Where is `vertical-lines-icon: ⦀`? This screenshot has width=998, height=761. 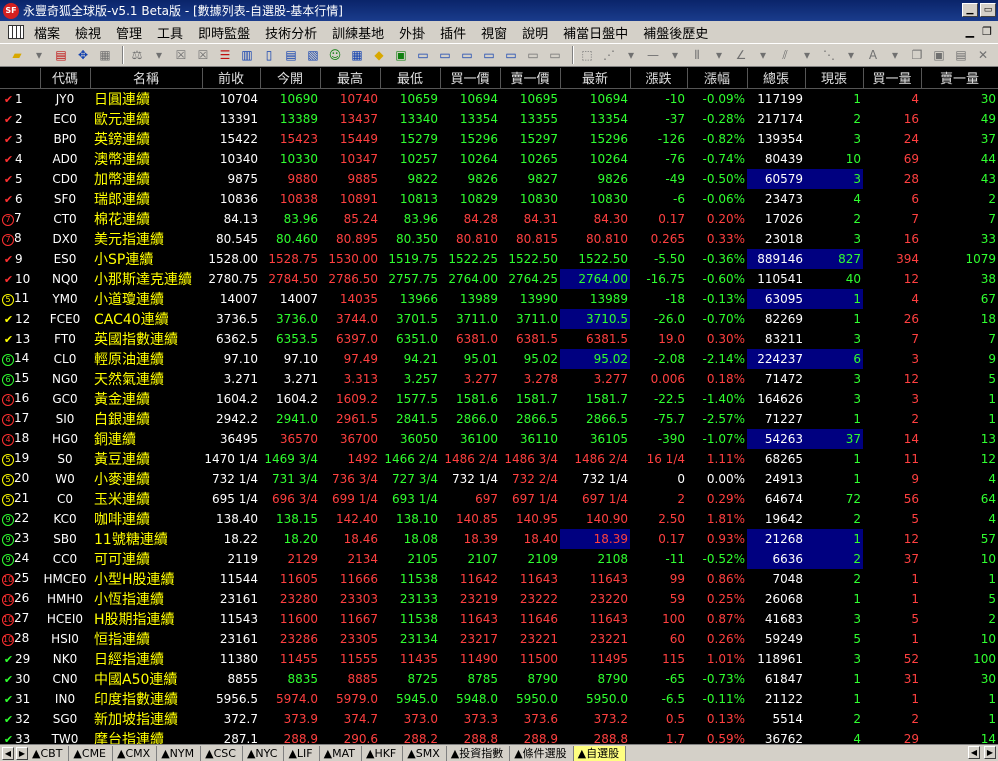
vertical-lines-icon: ⦀ is located at coordinates (697, 55).